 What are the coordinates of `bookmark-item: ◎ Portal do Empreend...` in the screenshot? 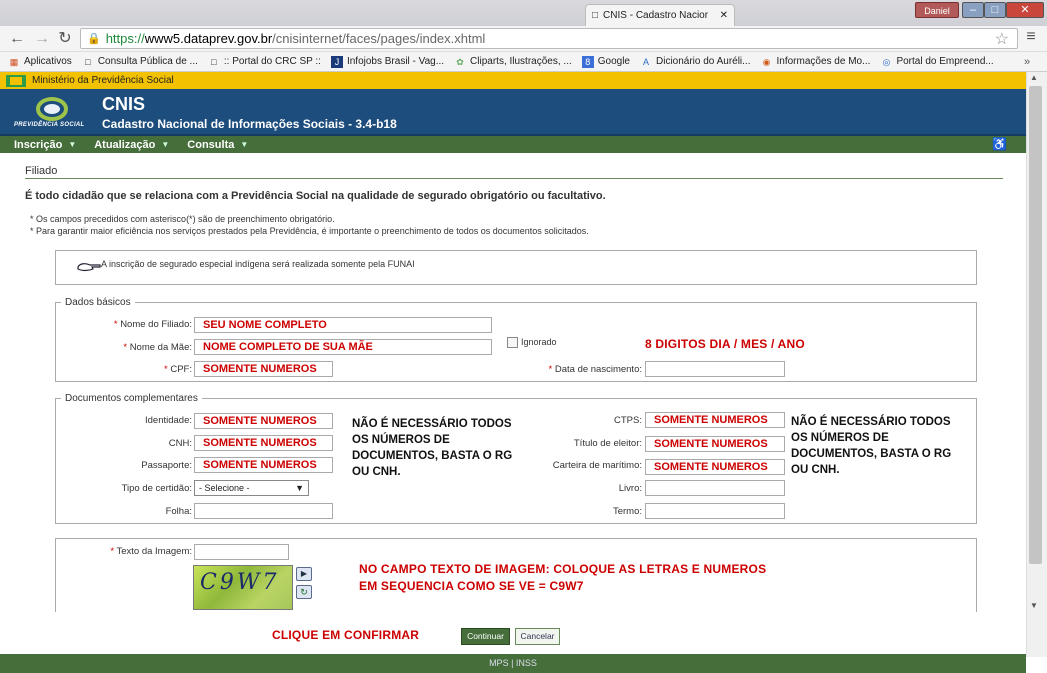 It's located at (937, 62).